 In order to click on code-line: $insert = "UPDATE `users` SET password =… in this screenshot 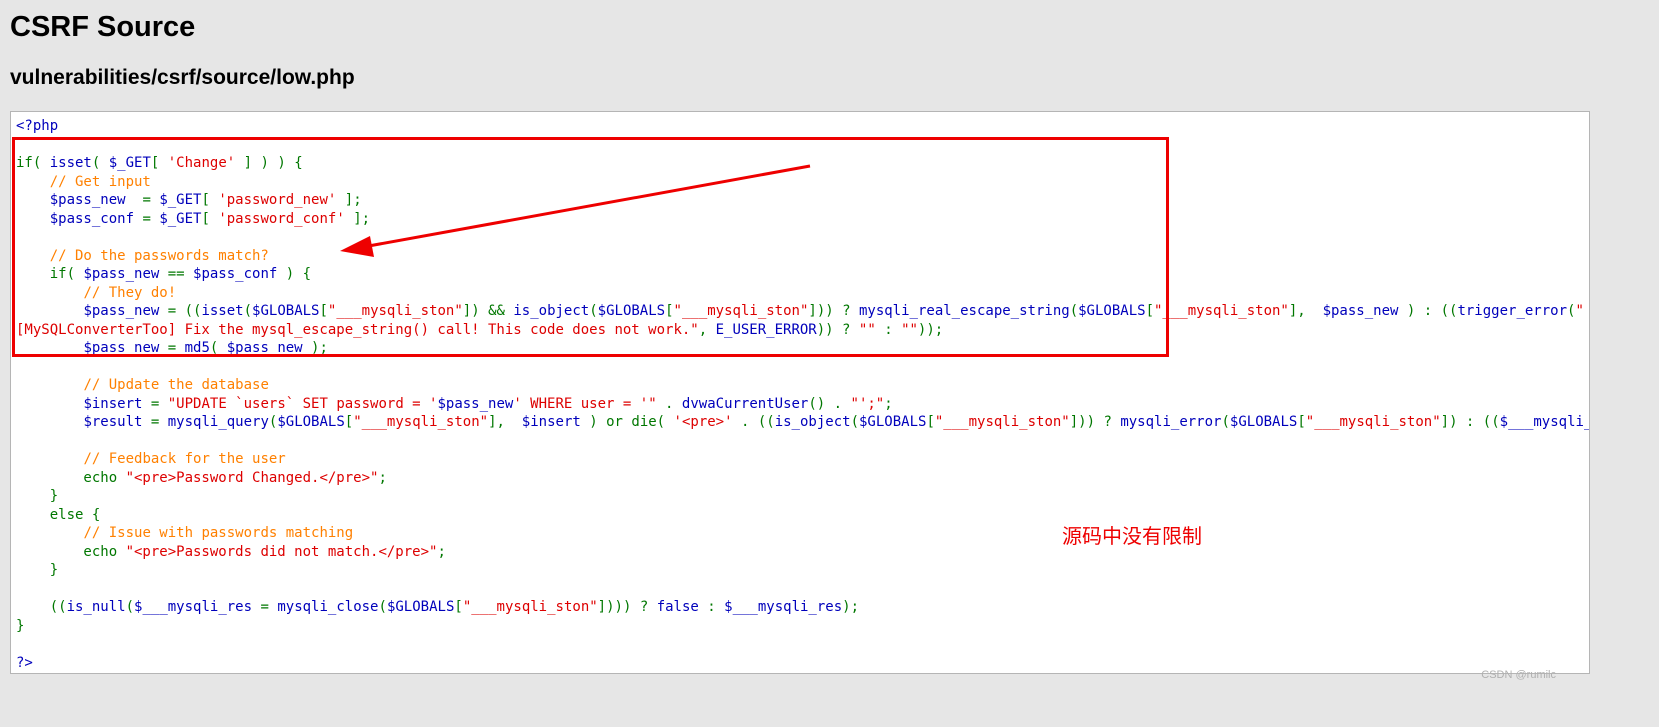, I will do `click(802, 404)`.